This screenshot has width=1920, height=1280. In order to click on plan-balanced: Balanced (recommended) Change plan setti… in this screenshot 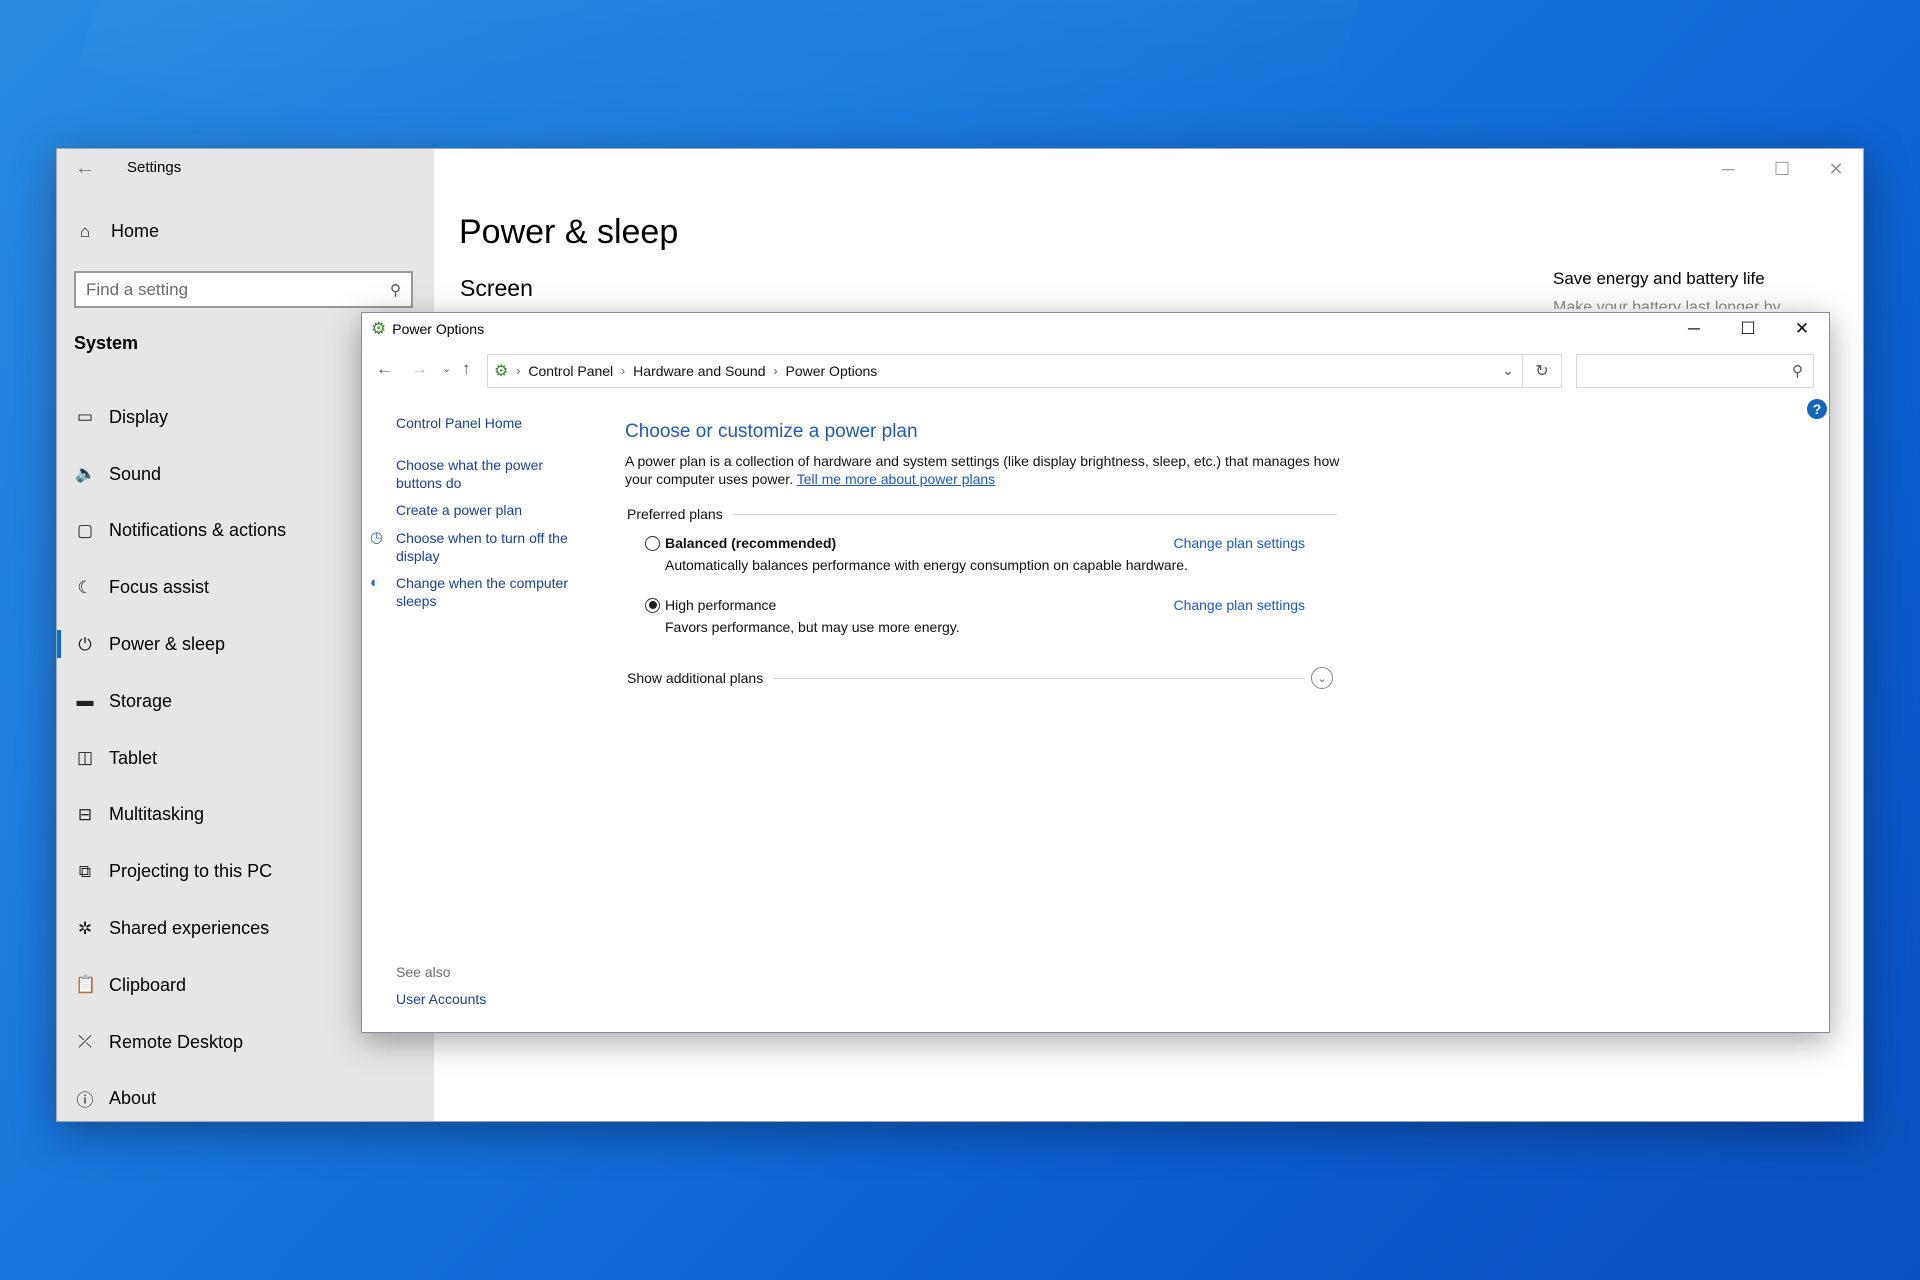, I will do `click(975, 554)`.